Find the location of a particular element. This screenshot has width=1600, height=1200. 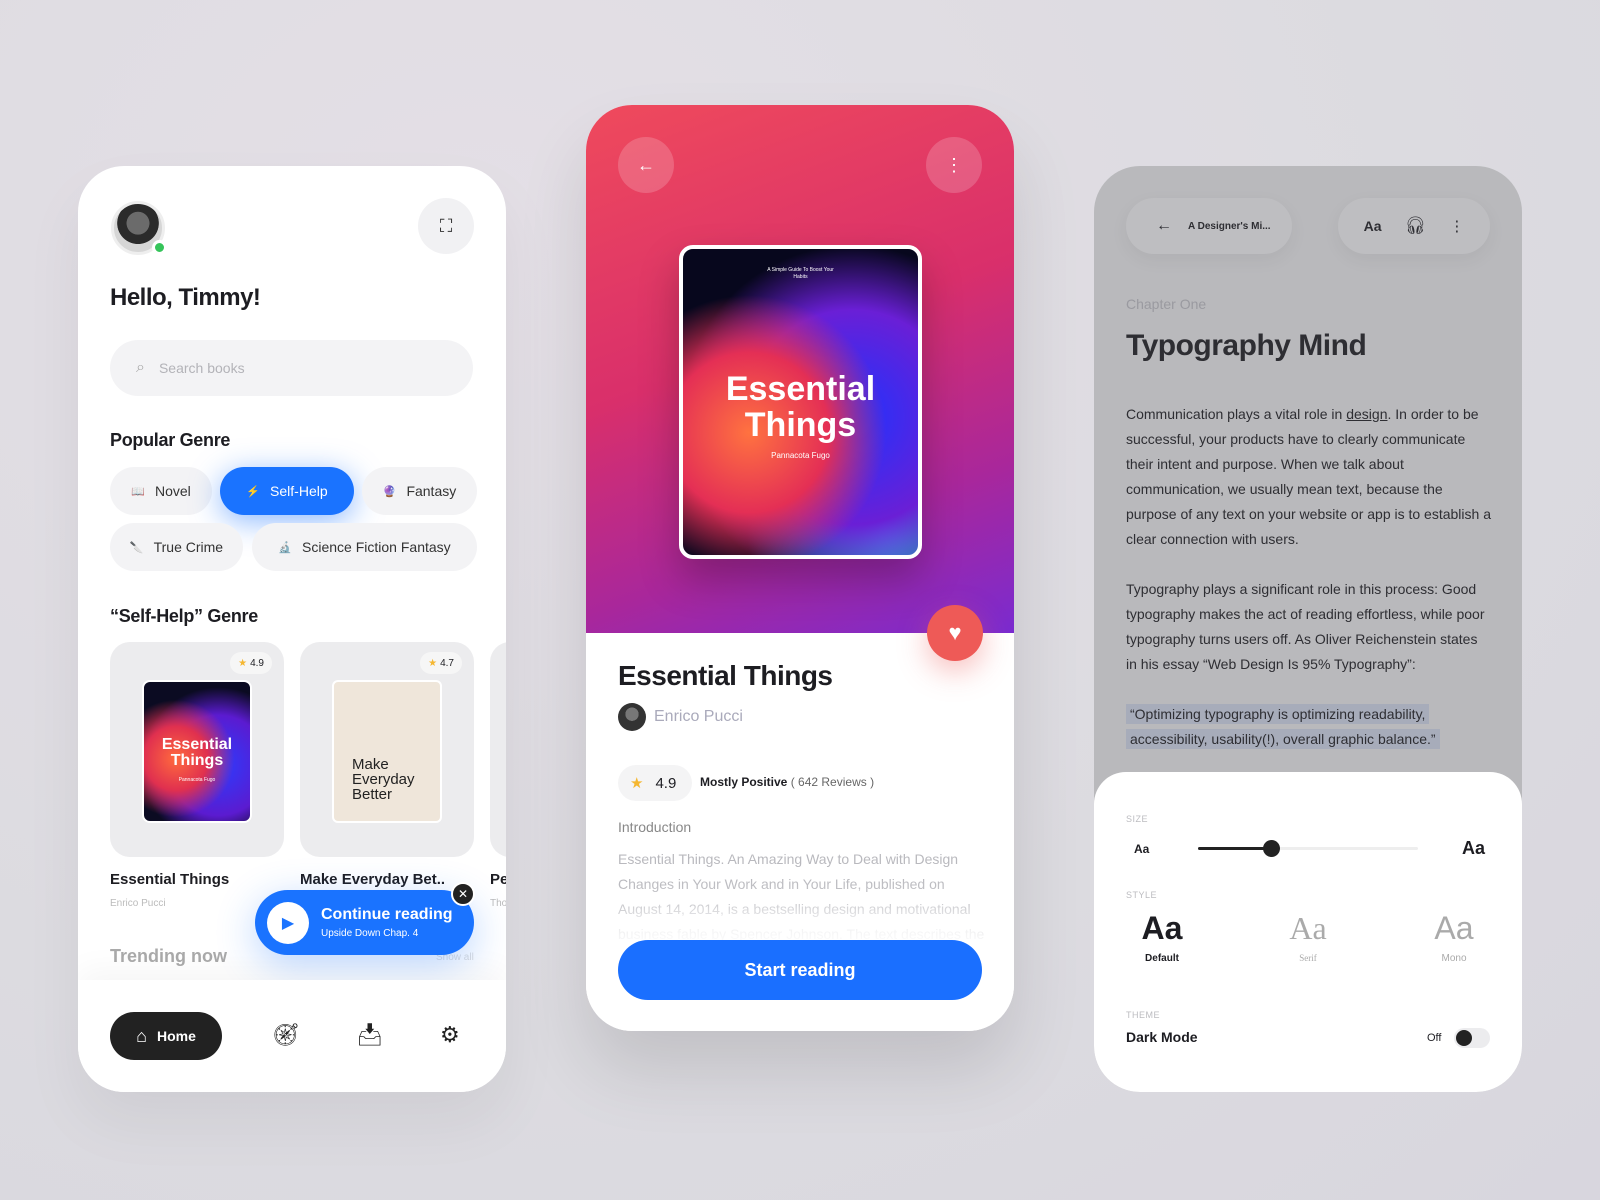

style-sample: Aa is located at coordinates (1454, 928).